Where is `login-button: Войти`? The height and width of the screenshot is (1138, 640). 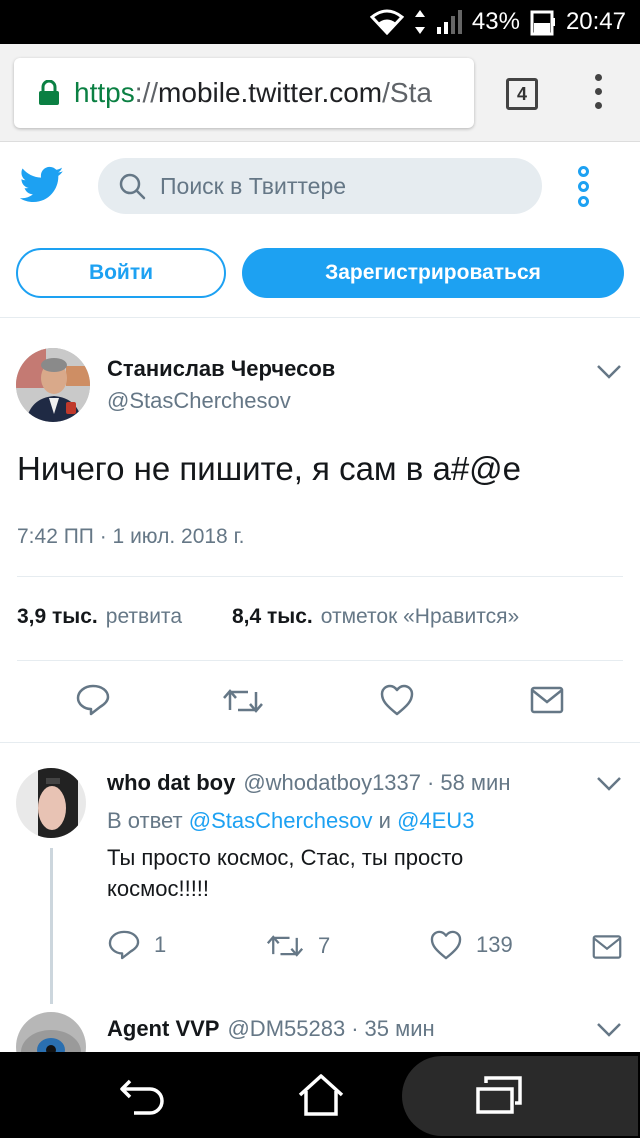 login-button: Войти is located at coordinates (121, 273).